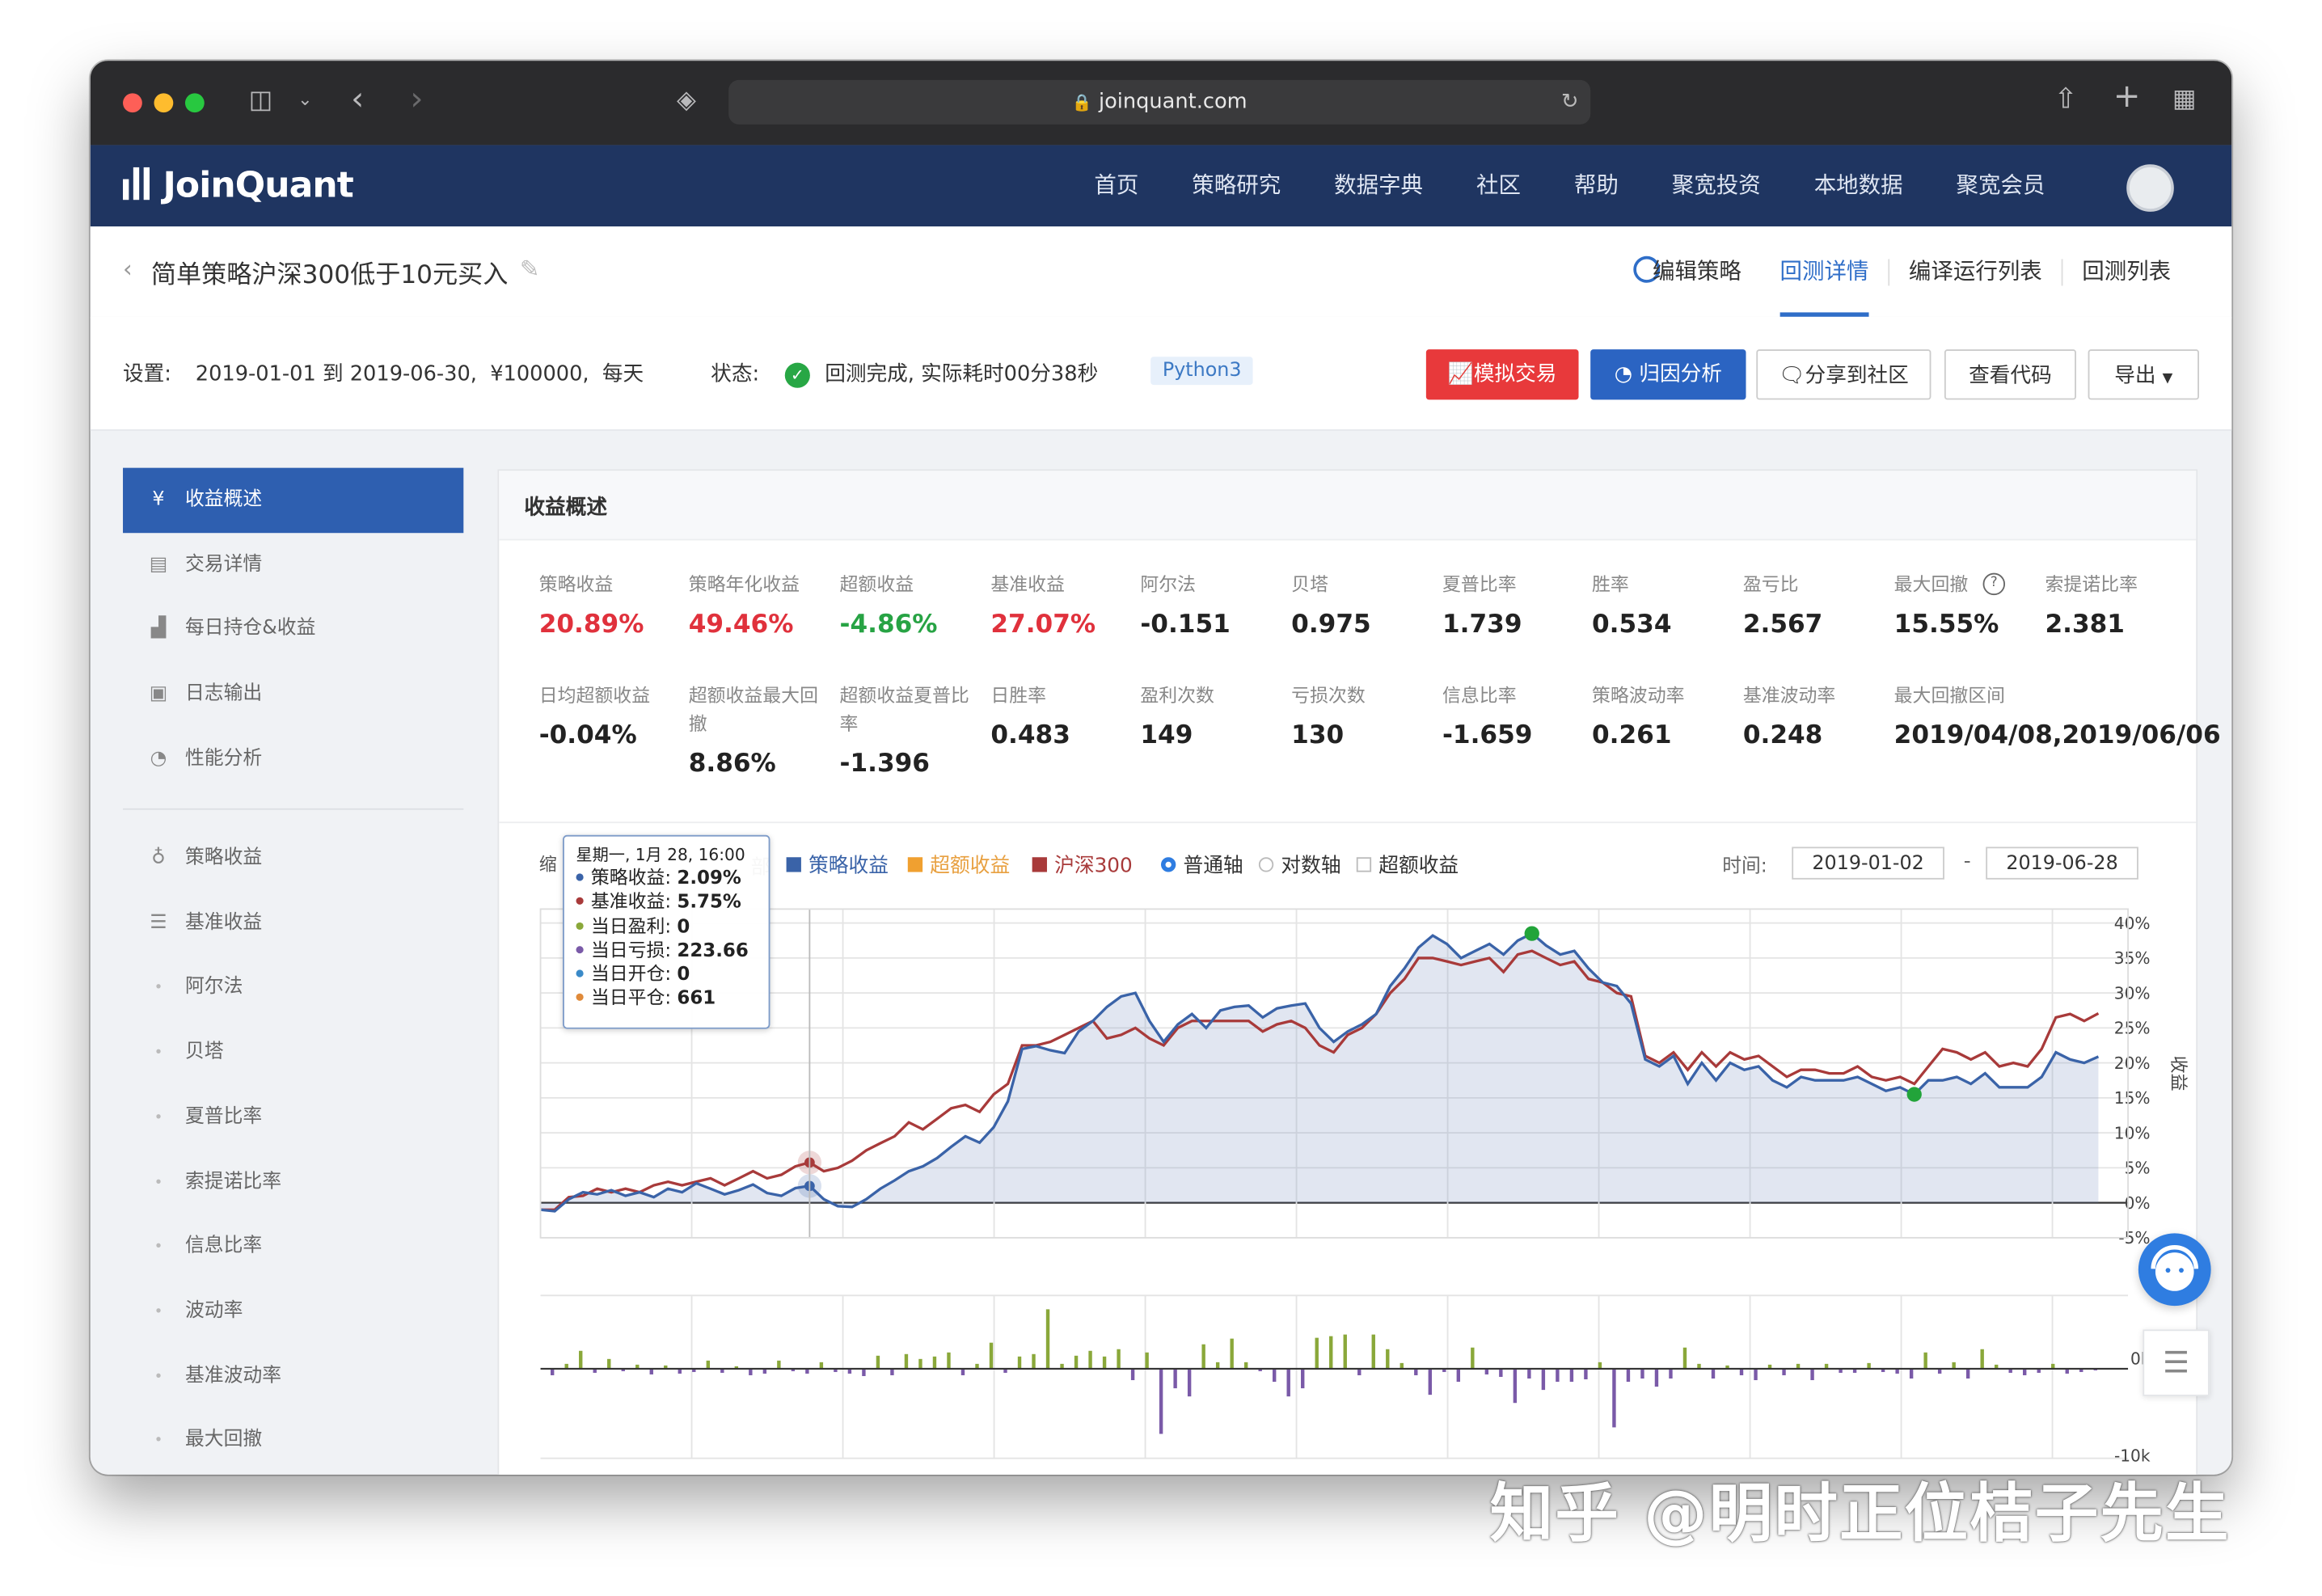 This screenshot has width=2322, height=1596. What do you see at coordinates (1362, 1384) in the screenshot?
I see `daily-pnl-bar-chart: 0k-10k` at bounding box center [1362, 1384].